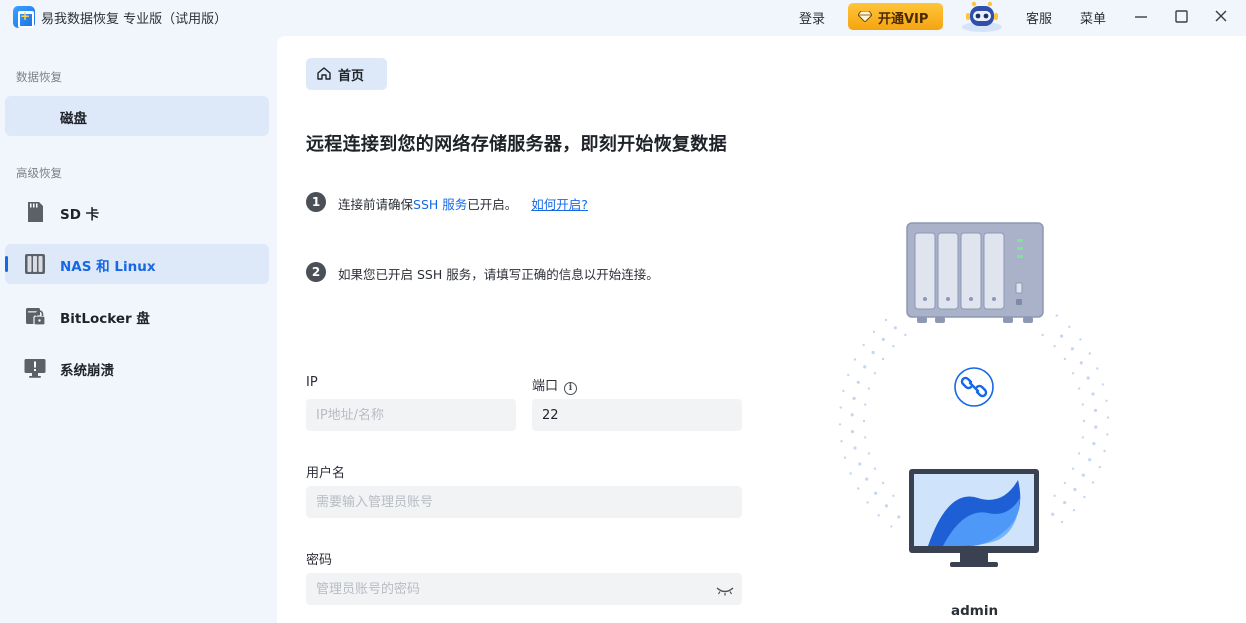  What do you see at coordinates (324, 73) in the screenshot?
I see `home-icon` at bounding box center [324, 73].